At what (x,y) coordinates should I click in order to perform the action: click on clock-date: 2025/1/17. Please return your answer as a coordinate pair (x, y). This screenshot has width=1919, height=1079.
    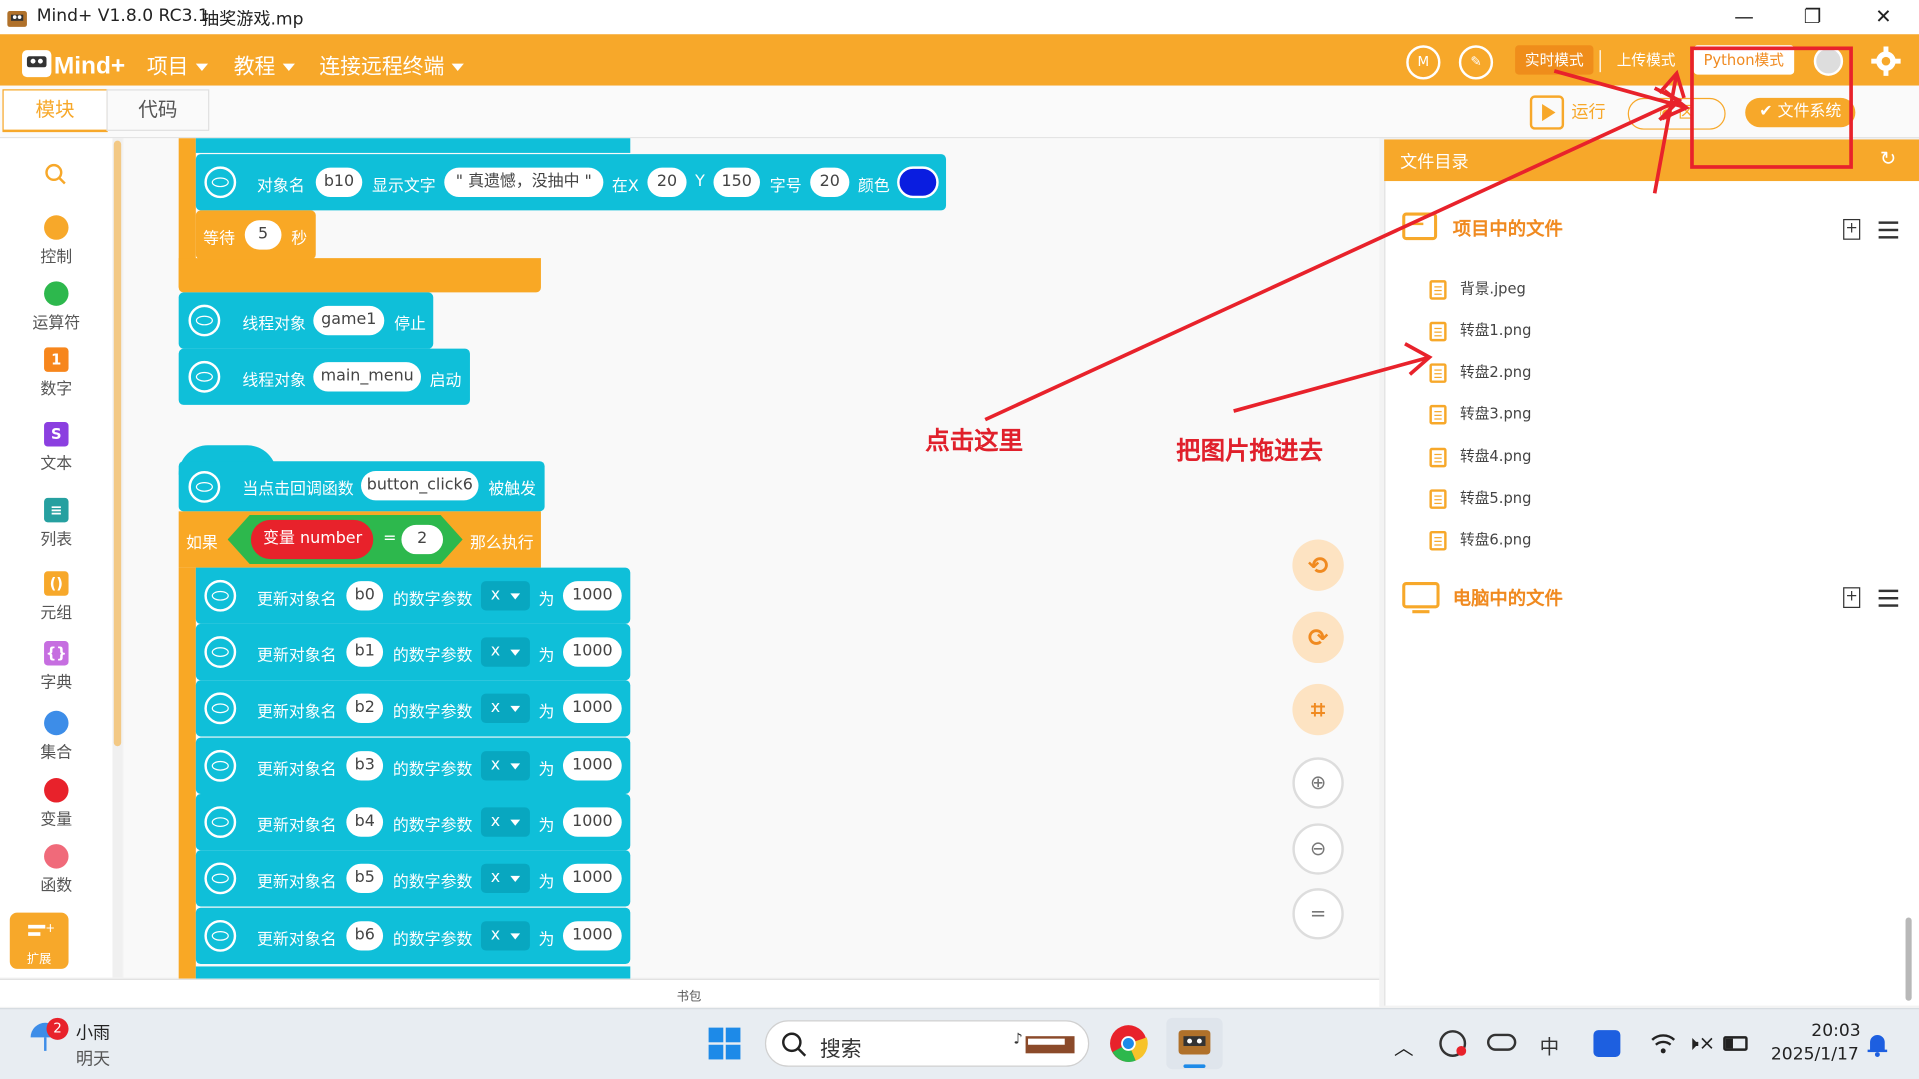
    Looking at the image, I should click on (1815, 1055).